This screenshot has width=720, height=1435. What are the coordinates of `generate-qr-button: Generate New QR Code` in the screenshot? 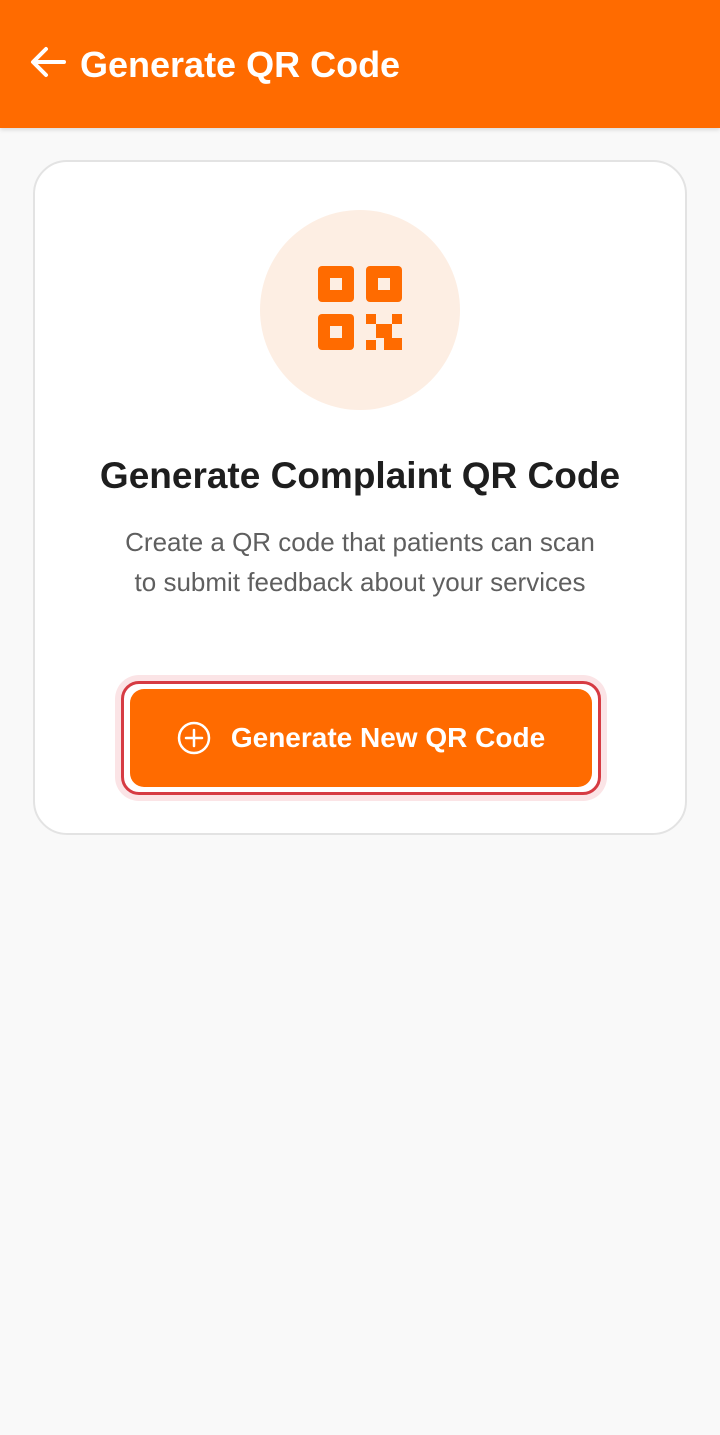 It's located at (361, 738).